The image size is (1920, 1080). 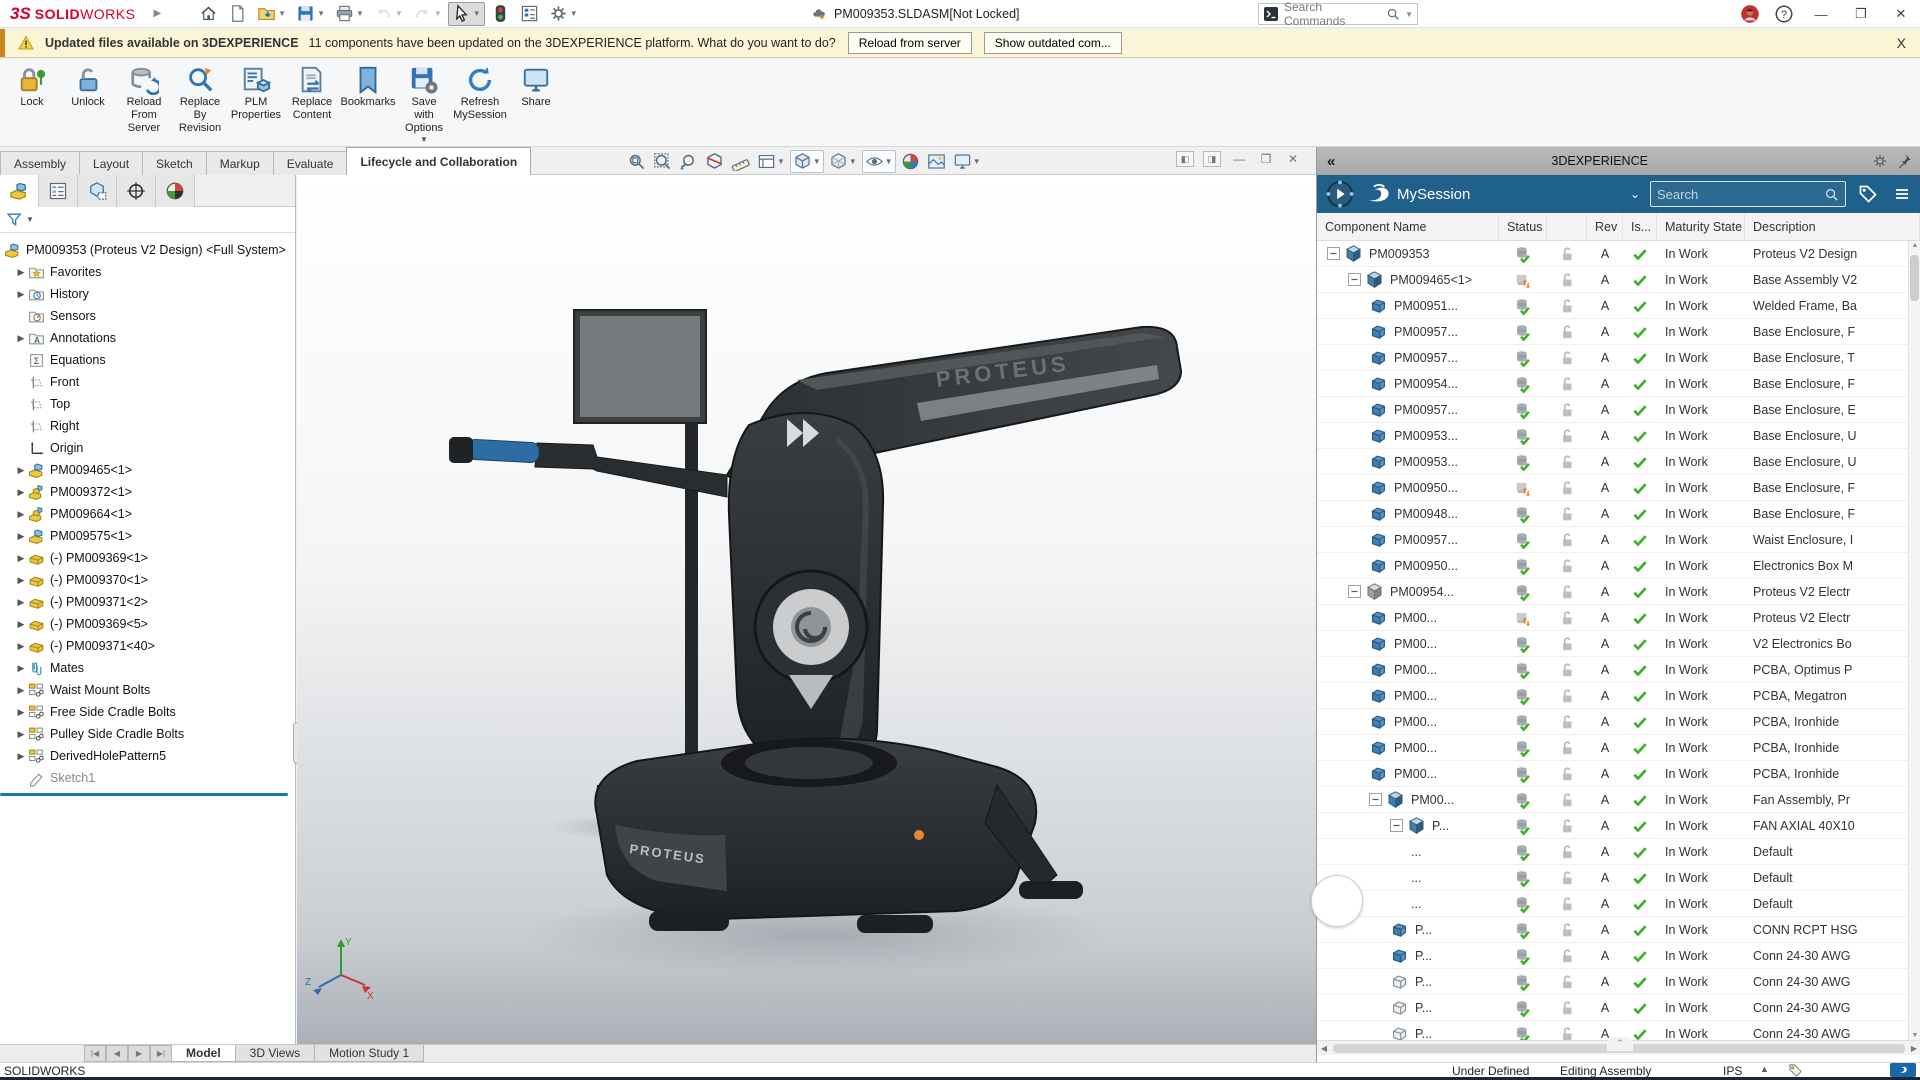 What do you see at coordinates (147, 690) in the screenshot?
I see `tree-item-waist-mount-bolts: ▶ Waist Mount Bolts` at bounding box center [147, 690].